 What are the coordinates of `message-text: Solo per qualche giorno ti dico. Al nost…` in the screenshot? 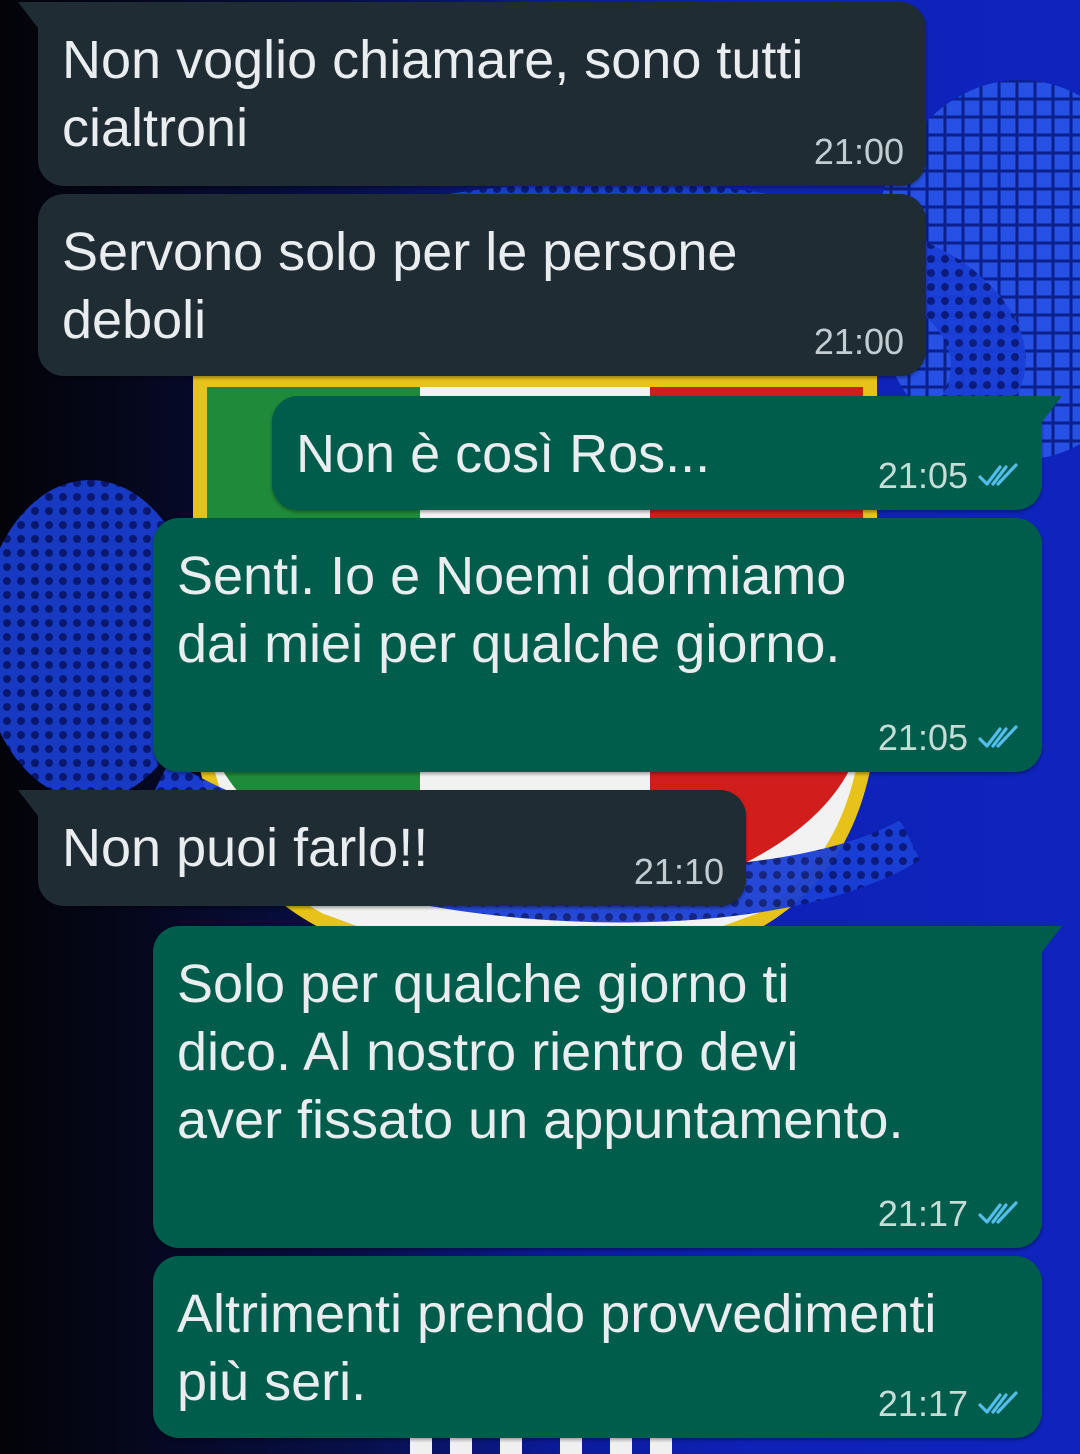 It's located at (540, 1052).